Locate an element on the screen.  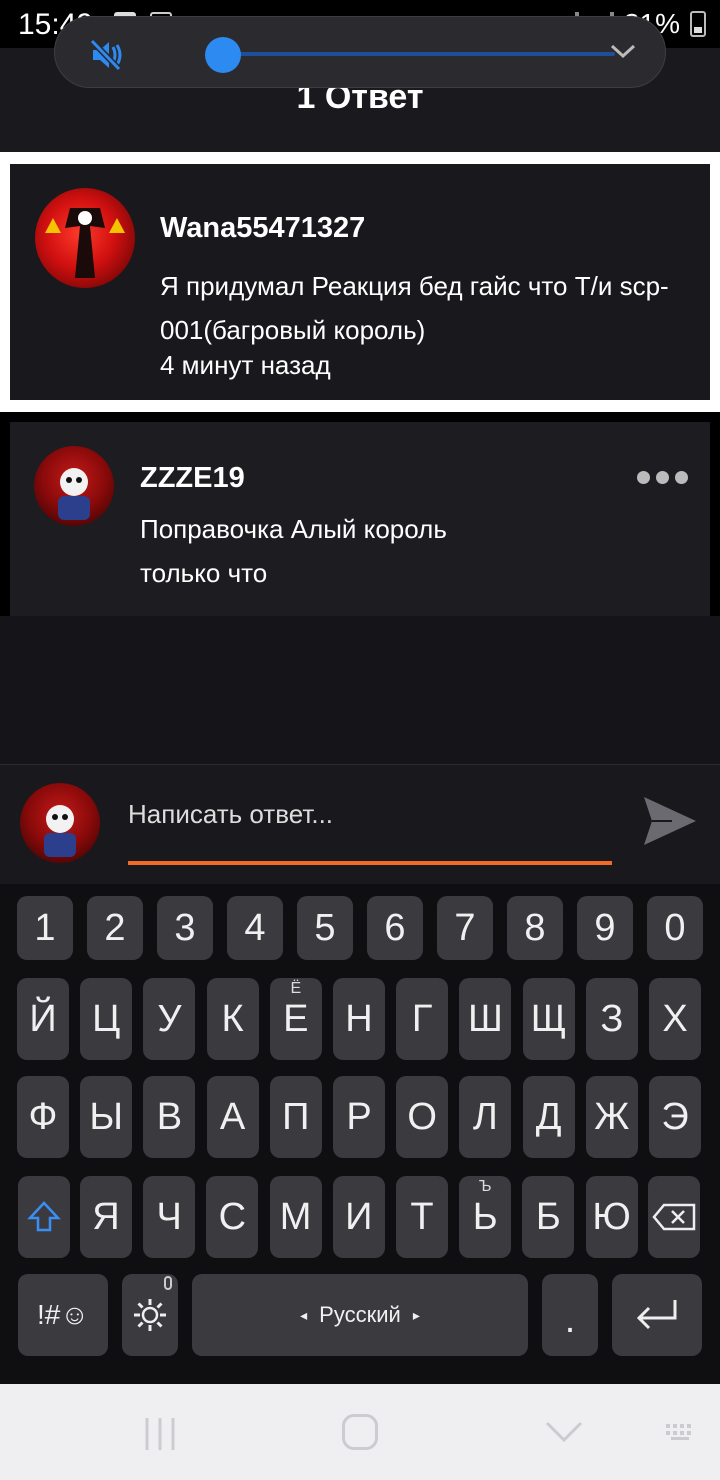
reply-username: ZZZE19 is located at coordinates (192, 478).